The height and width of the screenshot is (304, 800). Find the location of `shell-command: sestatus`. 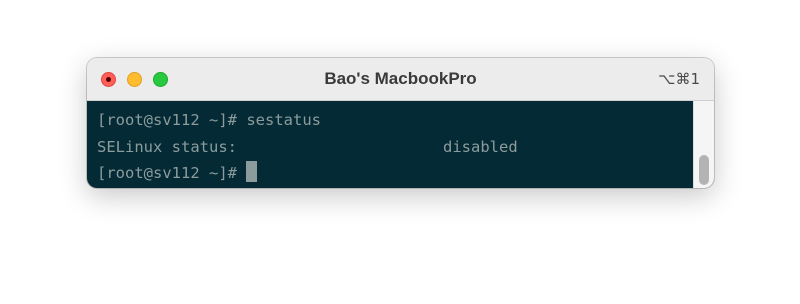

shell-command: sestatus is located at coordinates (283, 120).